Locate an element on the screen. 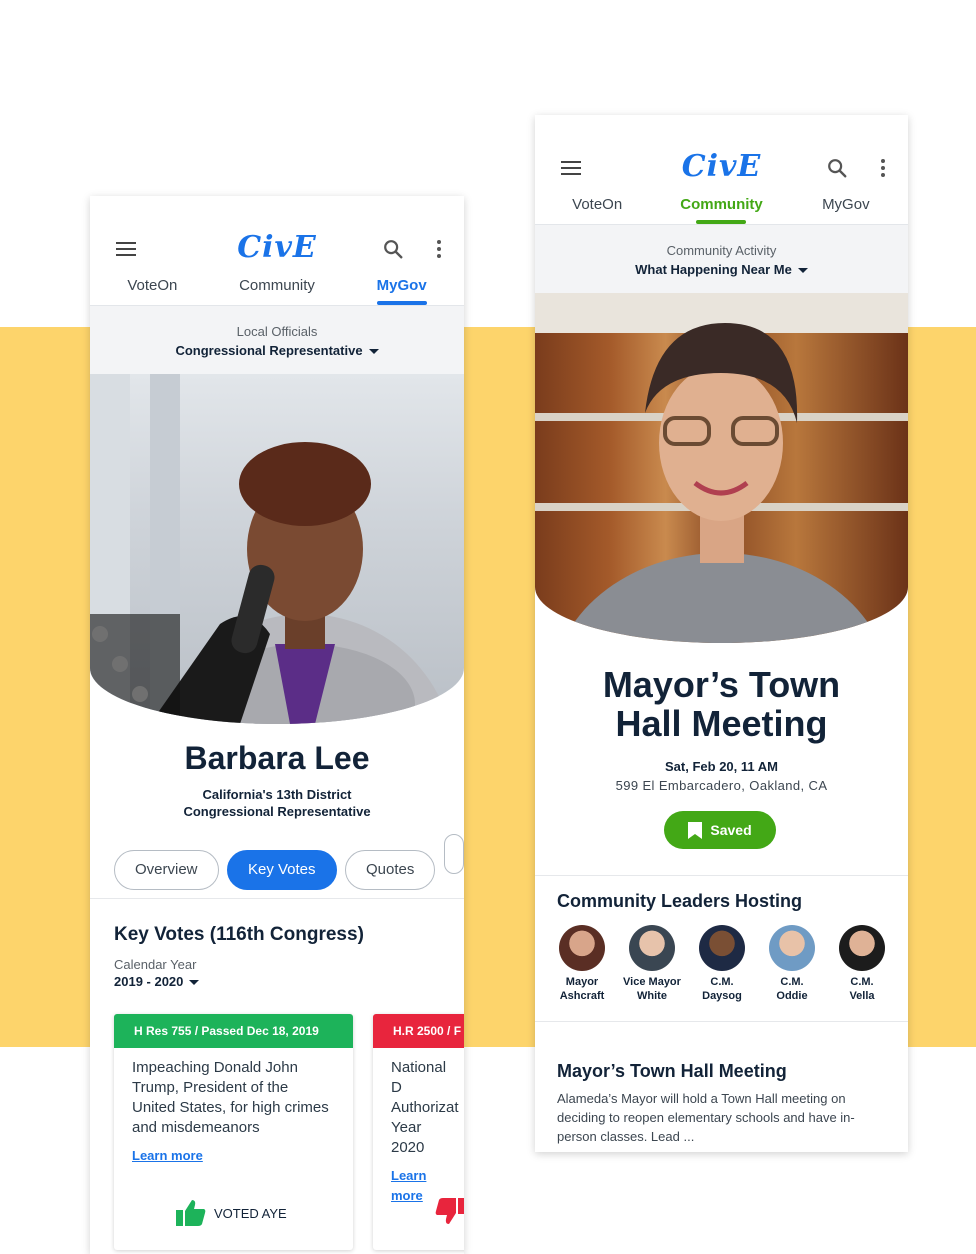  mayor-portrait-illustration is located at coordinates (721, 468).